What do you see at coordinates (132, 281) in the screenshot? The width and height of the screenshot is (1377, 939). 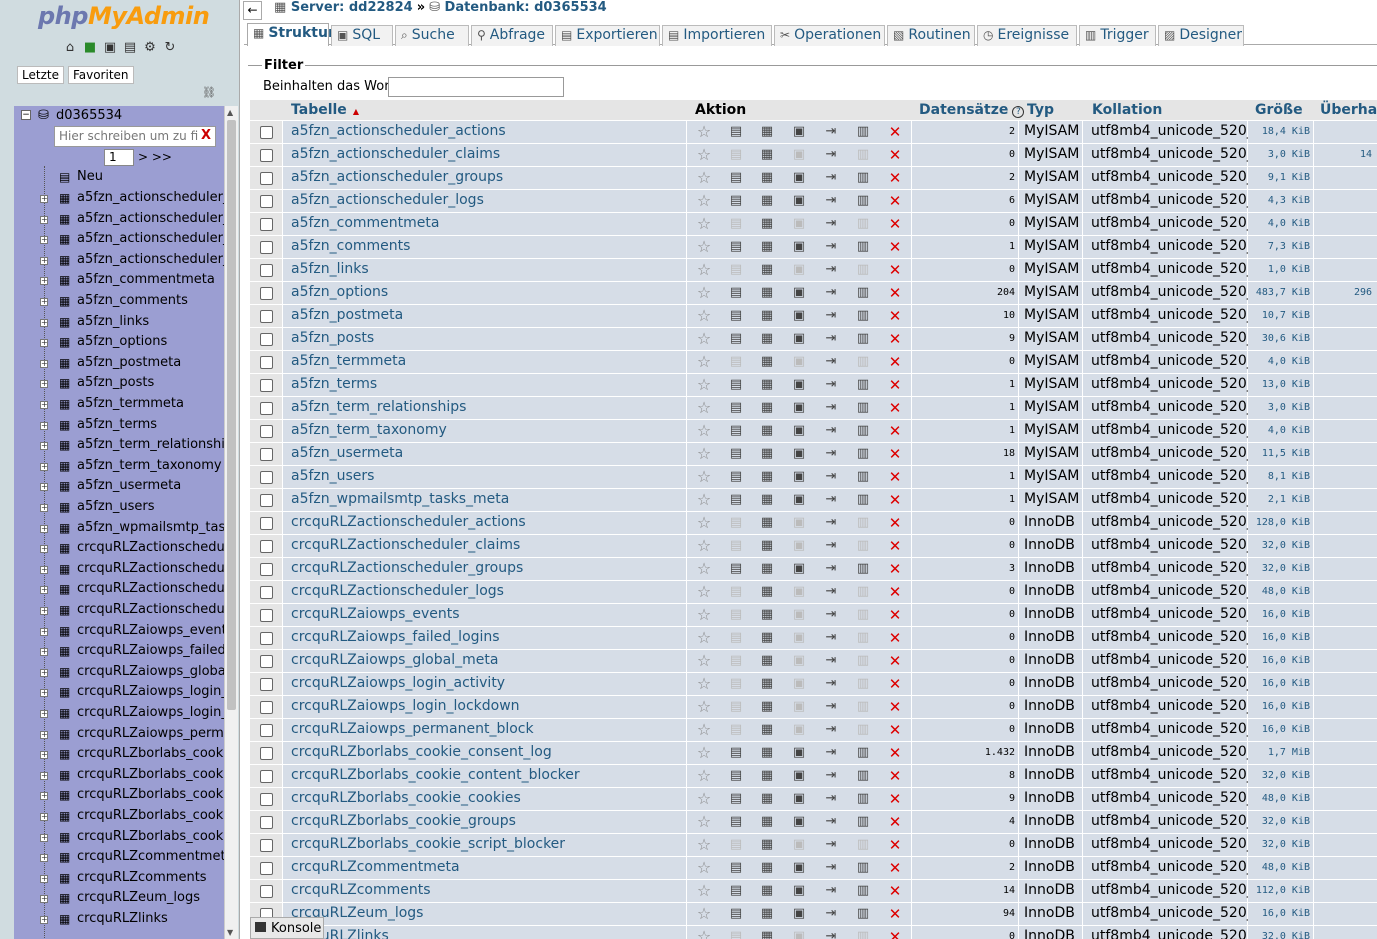 I see `nav-table-item: + ▦ a5fzn_commentmeta` at bounding box center [132, 281].